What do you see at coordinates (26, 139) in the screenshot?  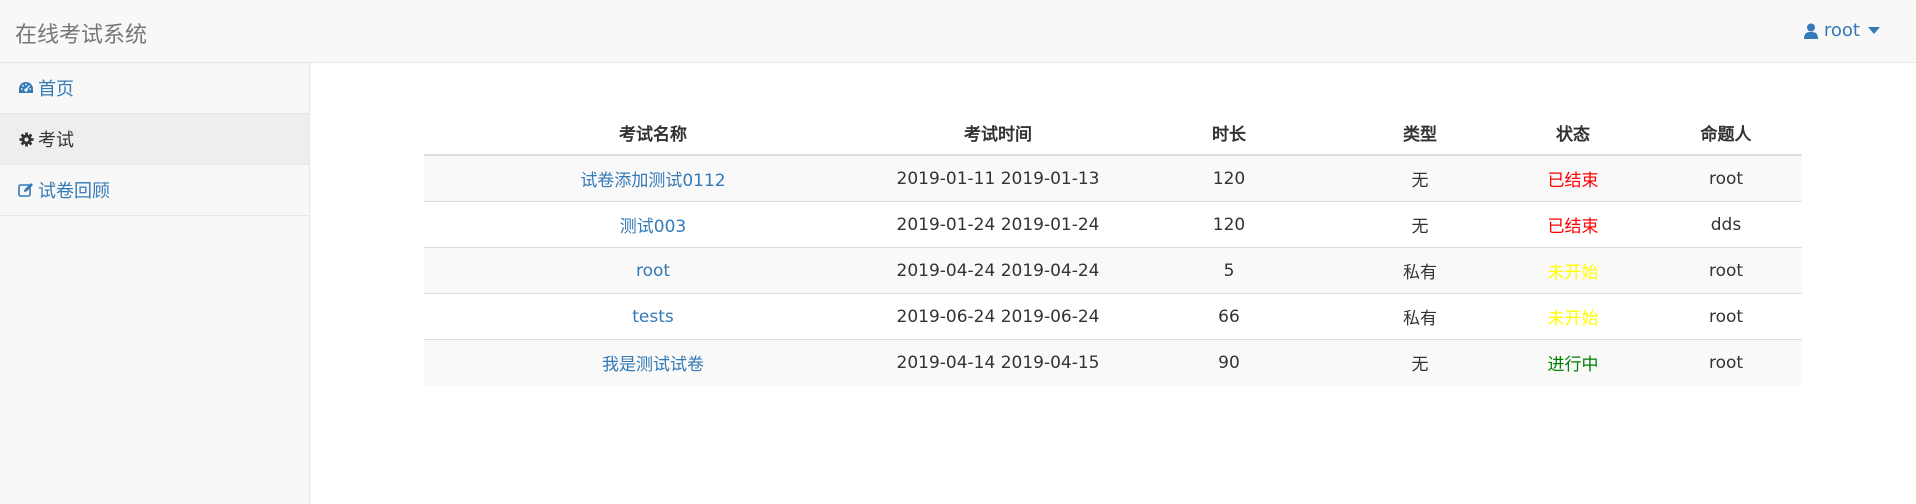 I see `gear-icon` at bounding box center [26, 139].